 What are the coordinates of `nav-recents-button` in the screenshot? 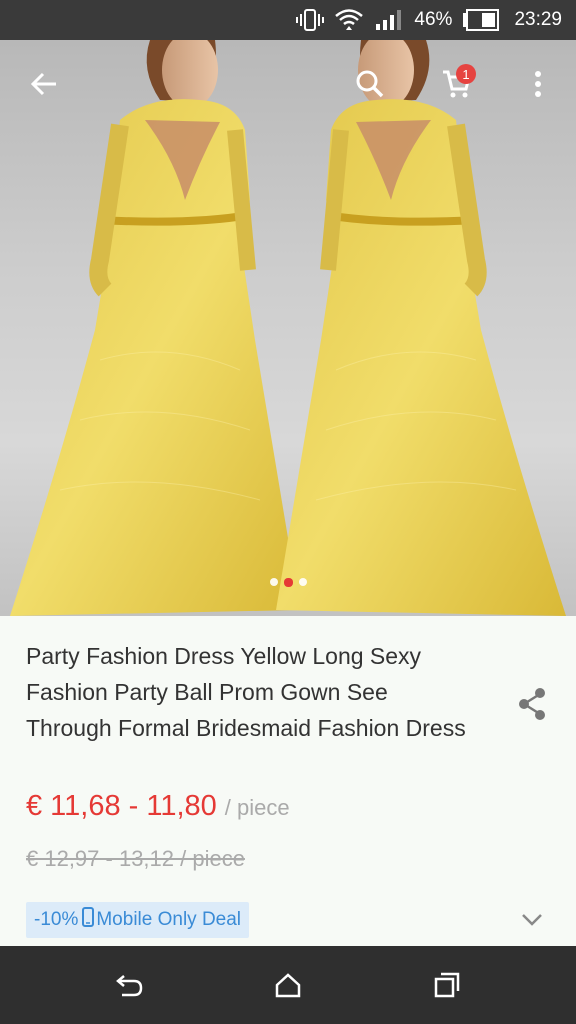 It's located at (447, 985).